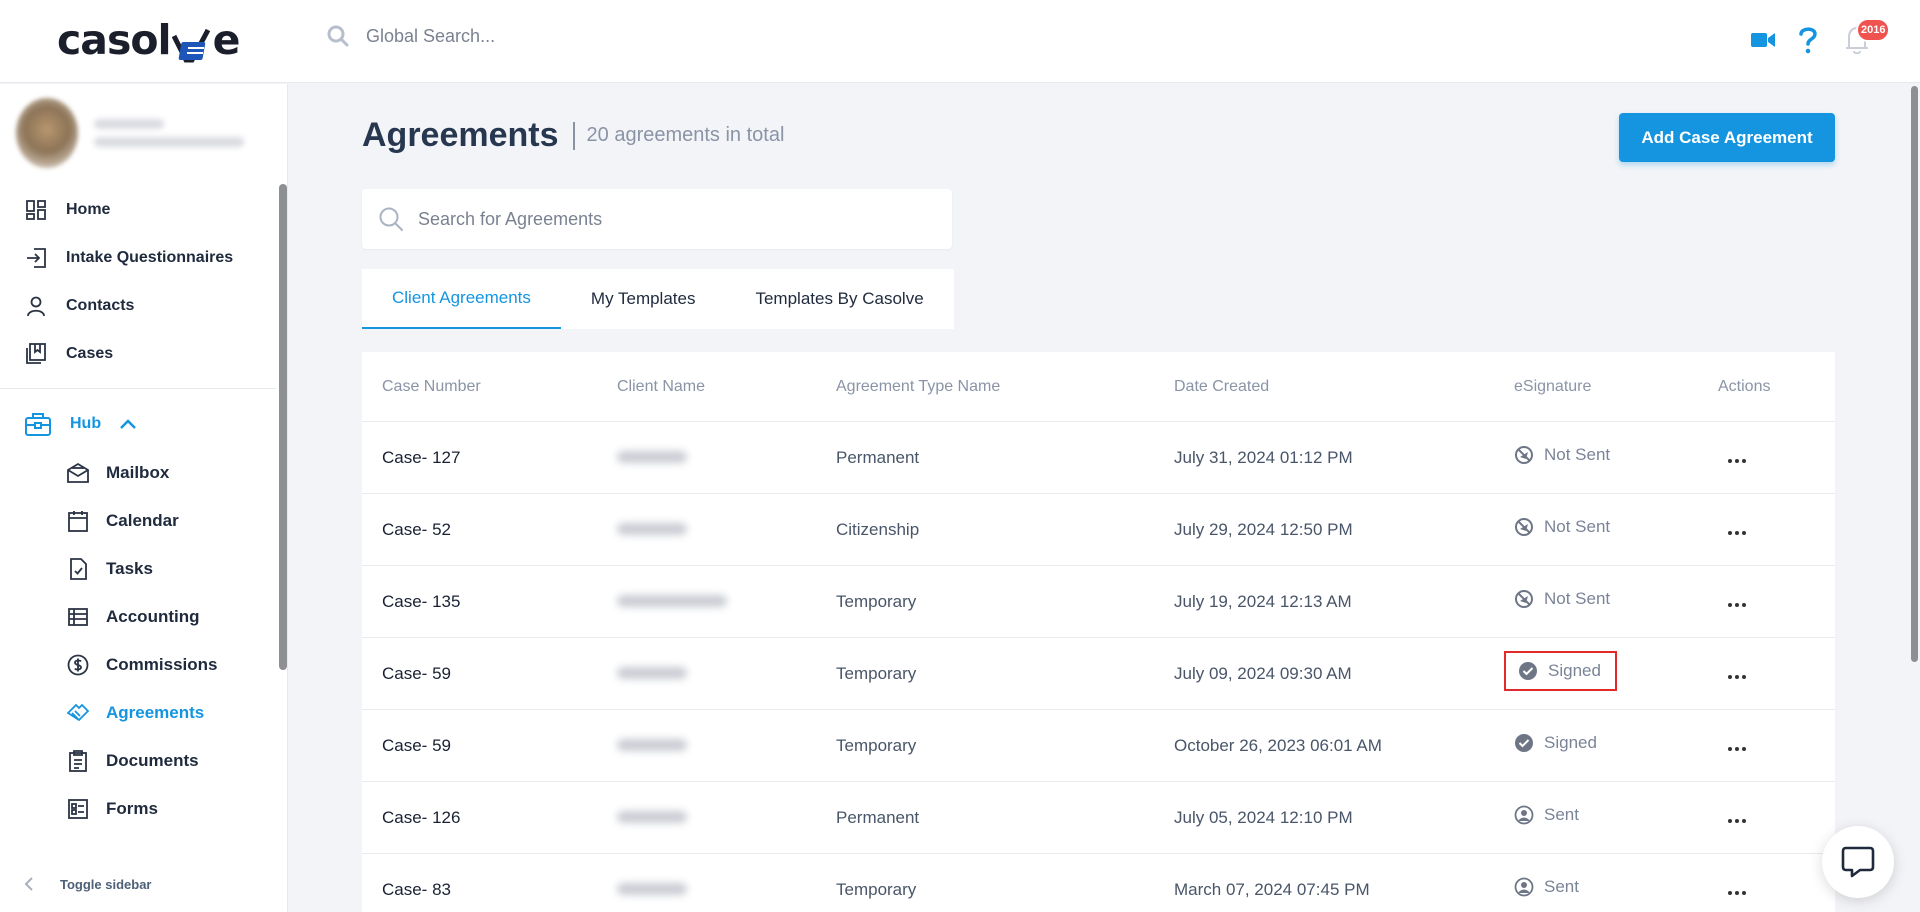 The image size is (1920, 912). What do you see at coordinates (391, 219) in the screenshot?
I see `search-icon` at bounding box center [391, 219].